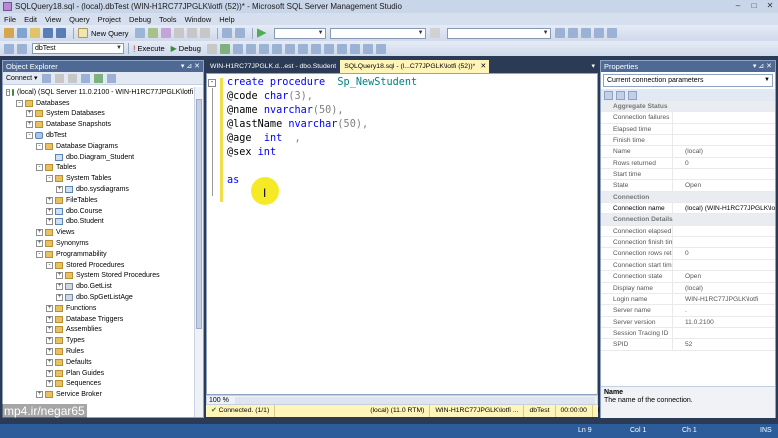 The width and height of the screenshot is (778, 438). I want to click on panel-pin-close-icons: ▾ ⊿ ✕, so click(762, 66).